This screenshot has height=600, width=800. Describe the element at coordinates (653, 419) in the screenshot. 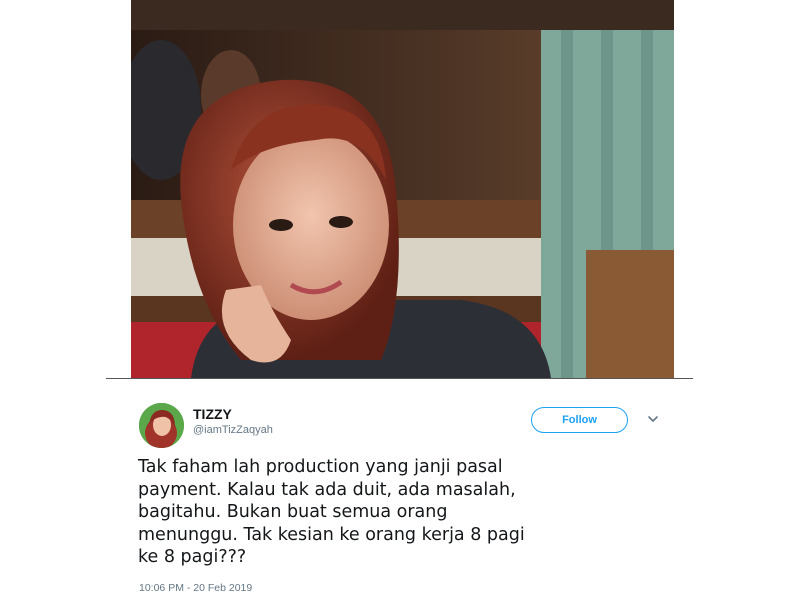

I see `chevron-down-icon` at that location.